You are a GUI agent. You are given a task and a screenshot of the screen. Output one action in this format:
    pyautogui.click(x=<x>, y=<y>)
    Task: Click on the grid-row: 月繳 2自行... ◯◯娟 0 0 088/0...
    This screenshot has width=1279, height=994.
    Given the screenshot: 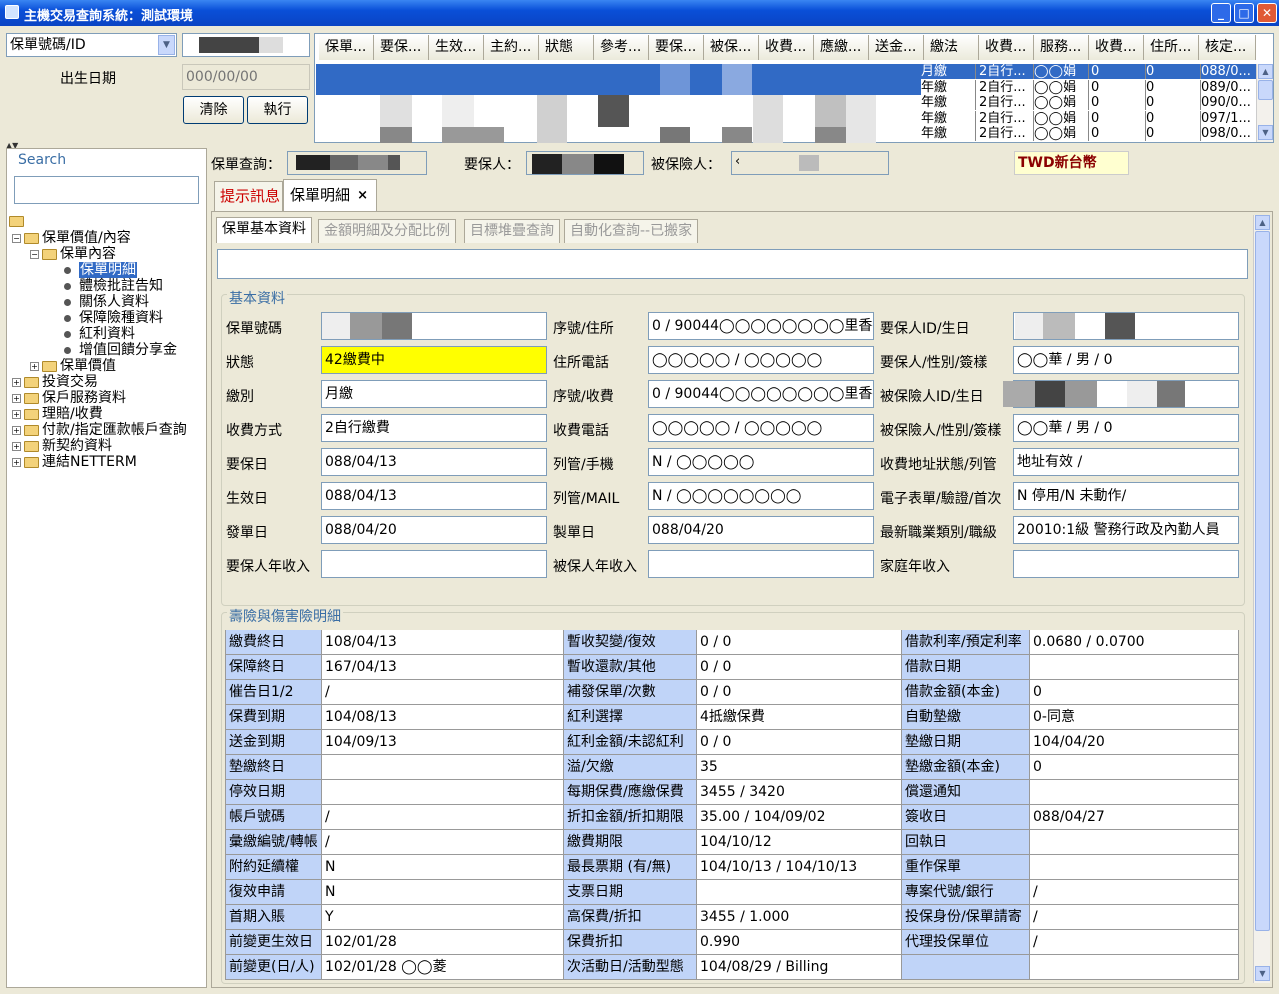 What is the action you would take?
    pyautogui.click(x=1088, y=71)
    